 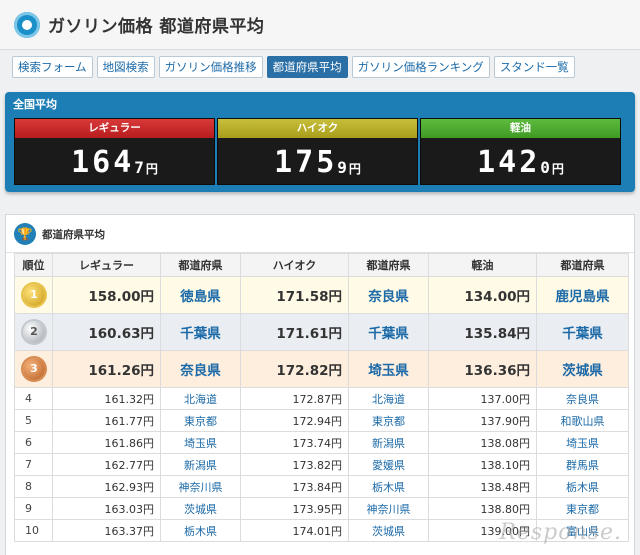 What do you see at coordinates (557, 168) in the screenshot?
I see `gauge-diesel-unit: 円` at bounding box center [557, 168].